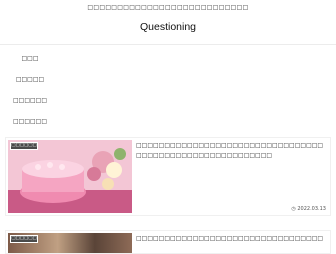 Image resolution: width=336 pixels, height=254 pixels. What do you see at coordinates (30, 58) in the screenshot?
I see `nav-item-1: □□□` at bounding box center [30, 58].